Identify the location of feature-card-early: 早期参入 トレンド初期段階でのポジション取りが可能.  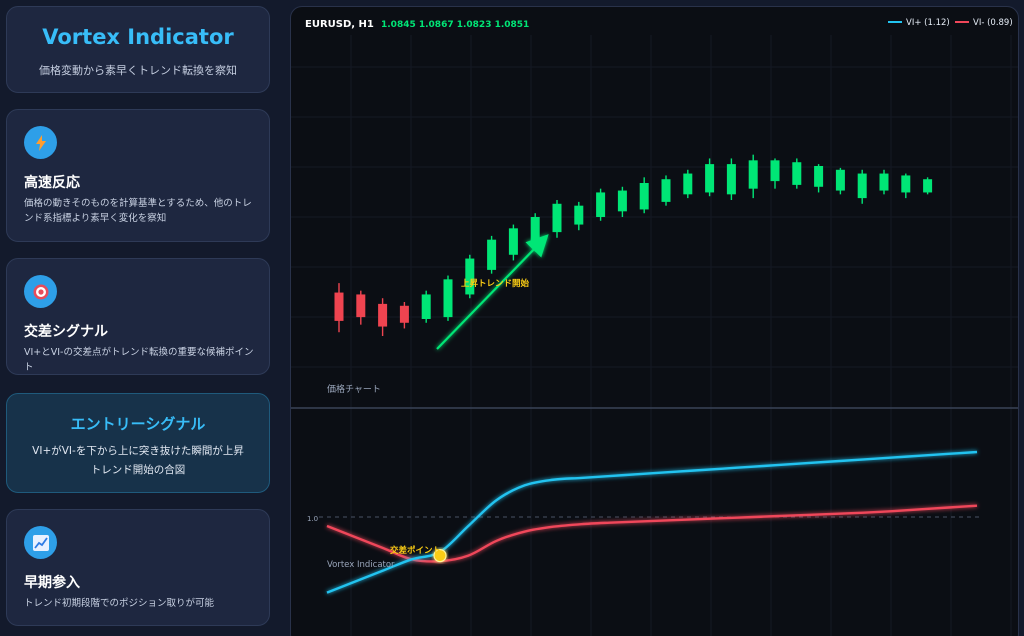
(138, 567).